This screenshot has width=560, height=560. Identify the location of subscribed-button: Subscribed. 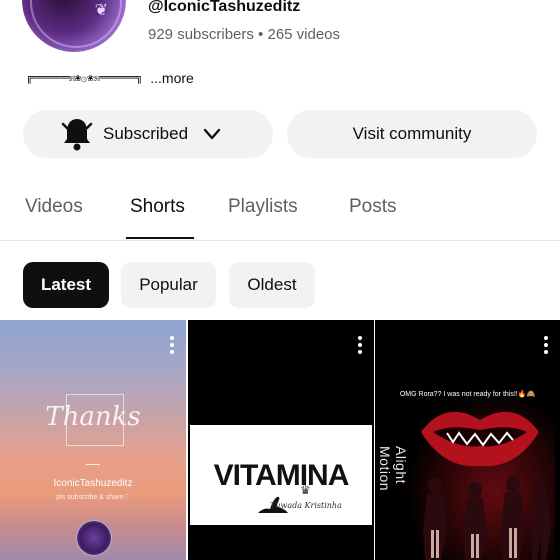
(148, 134).